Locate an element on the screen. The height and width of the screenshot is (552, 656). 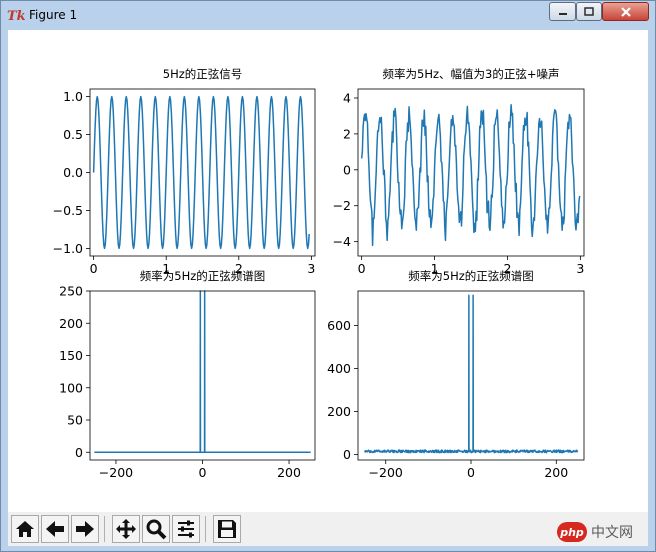
y-tick-label: 2 is located at coordinates (347, 133).